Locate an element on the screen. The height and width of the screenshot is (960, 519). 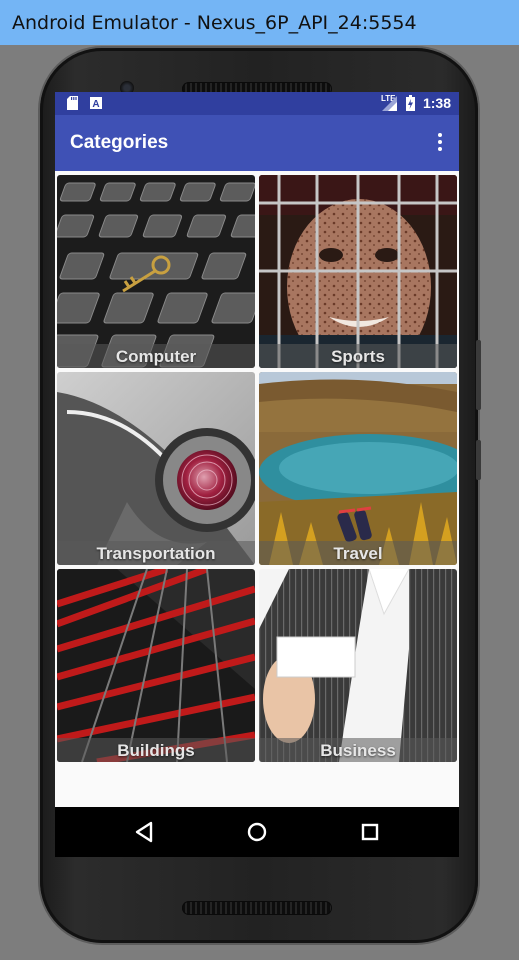
bottom-speaker is located at coordinates (257, 908).